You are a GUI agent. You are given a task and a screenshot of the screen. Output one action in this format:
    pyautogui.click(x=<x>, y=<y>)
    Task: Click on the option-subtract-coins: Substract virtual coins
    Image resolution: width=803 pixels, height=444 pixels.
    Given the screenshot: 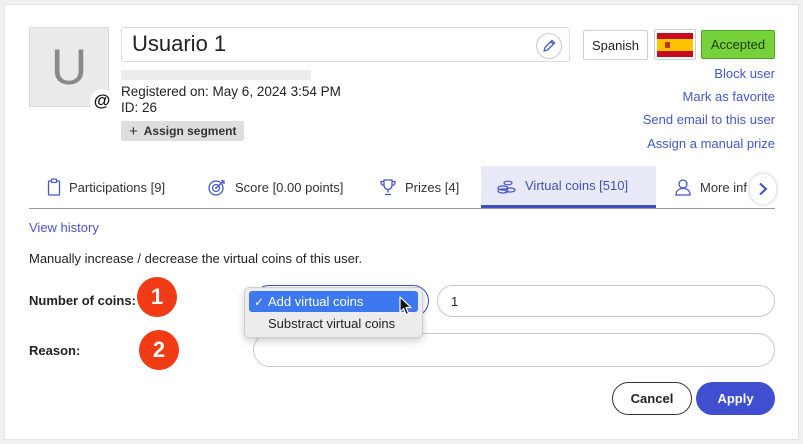 What is the action you would take?
    pyautogui.click(x=333, y=323)
    